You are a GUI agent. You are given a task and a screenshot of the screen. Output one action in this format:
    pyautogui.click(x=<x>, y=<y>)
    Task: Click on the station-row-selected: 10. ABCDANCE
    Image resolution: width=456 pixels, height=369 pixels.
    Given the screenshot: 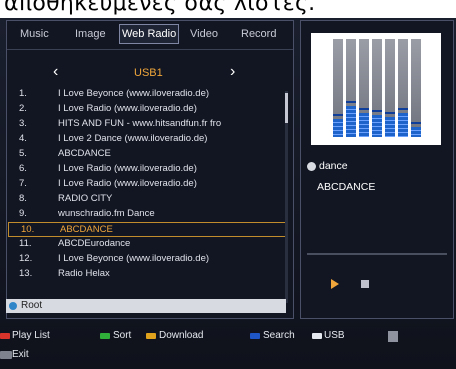 What is the action you would take?
    pyautogui.click(x=147, y=229)
    